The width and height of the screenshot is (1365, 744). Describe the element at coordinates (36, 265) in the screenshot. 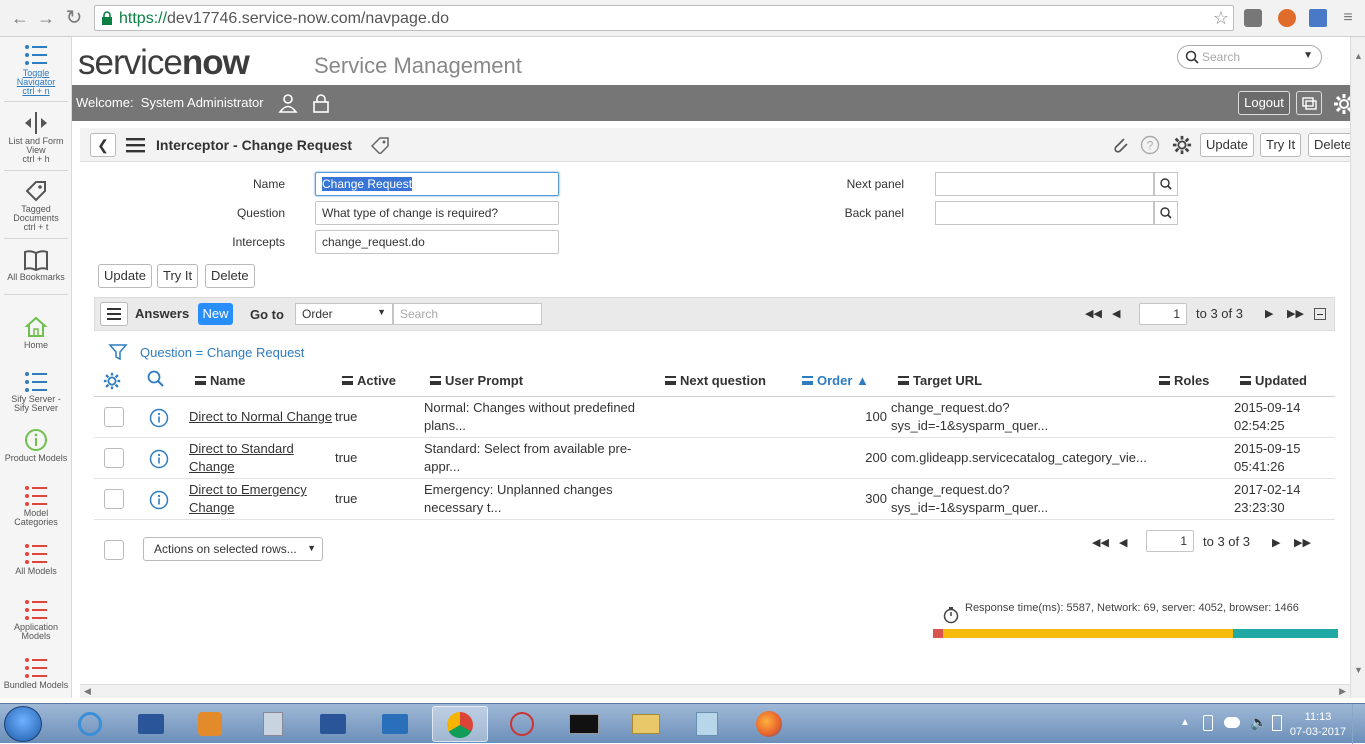

I see `all-bookmarks: All Bookmarks` at that location.